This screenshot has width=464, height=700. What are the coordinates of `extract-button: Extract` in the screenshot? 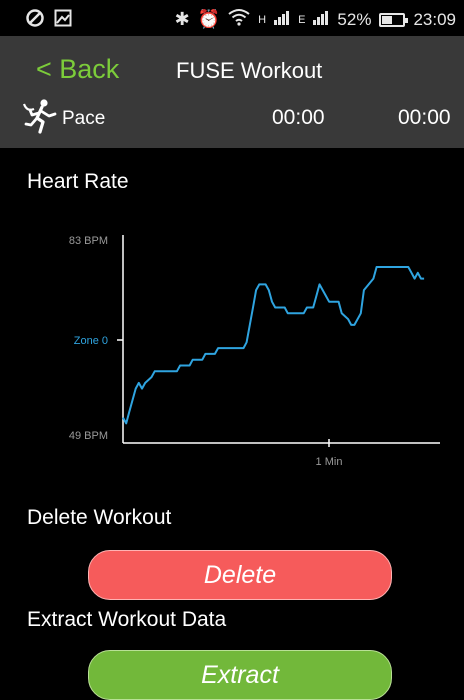 It's located at (240, 675).